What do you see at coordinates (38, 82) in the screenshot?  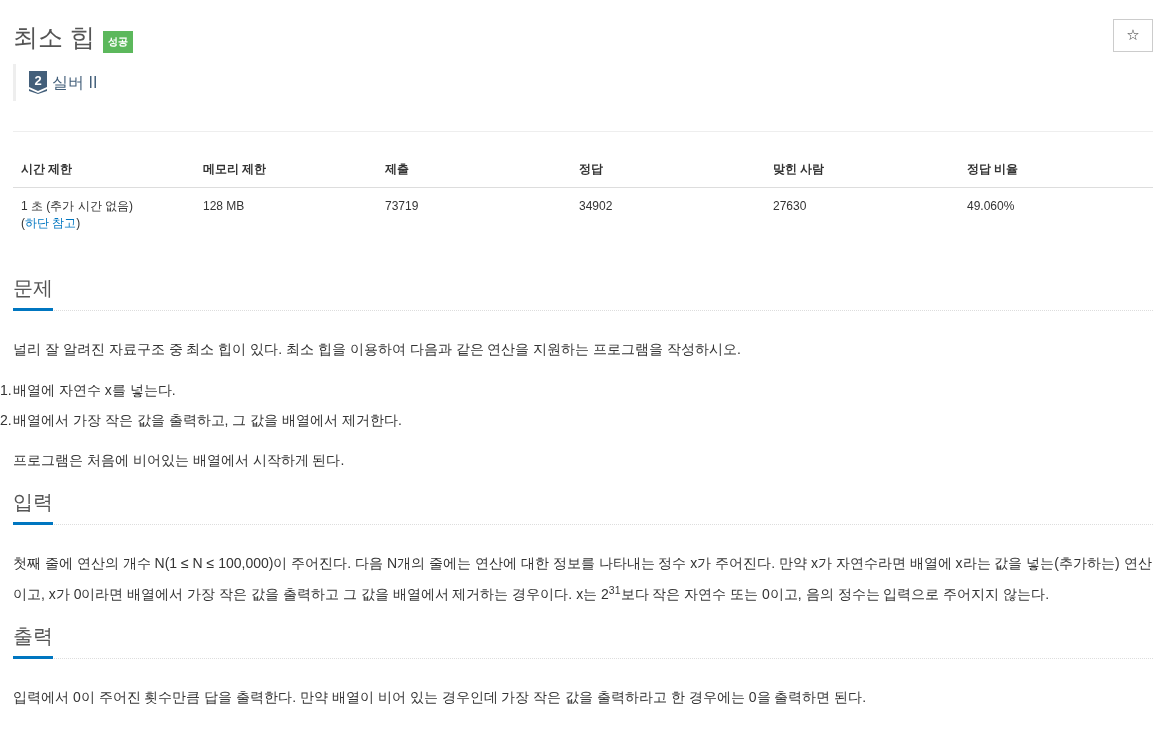 I see `tier-shield-icon: 2` at bounding box center [38, 82].